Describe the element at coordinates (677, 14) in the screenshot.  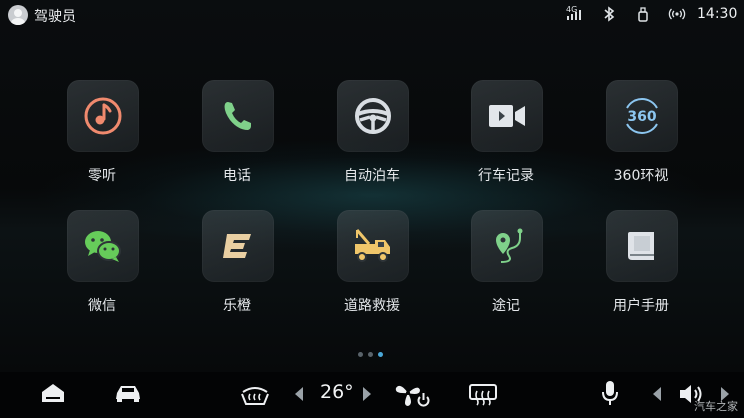
I see `signal-broadcast-icon` at that location.